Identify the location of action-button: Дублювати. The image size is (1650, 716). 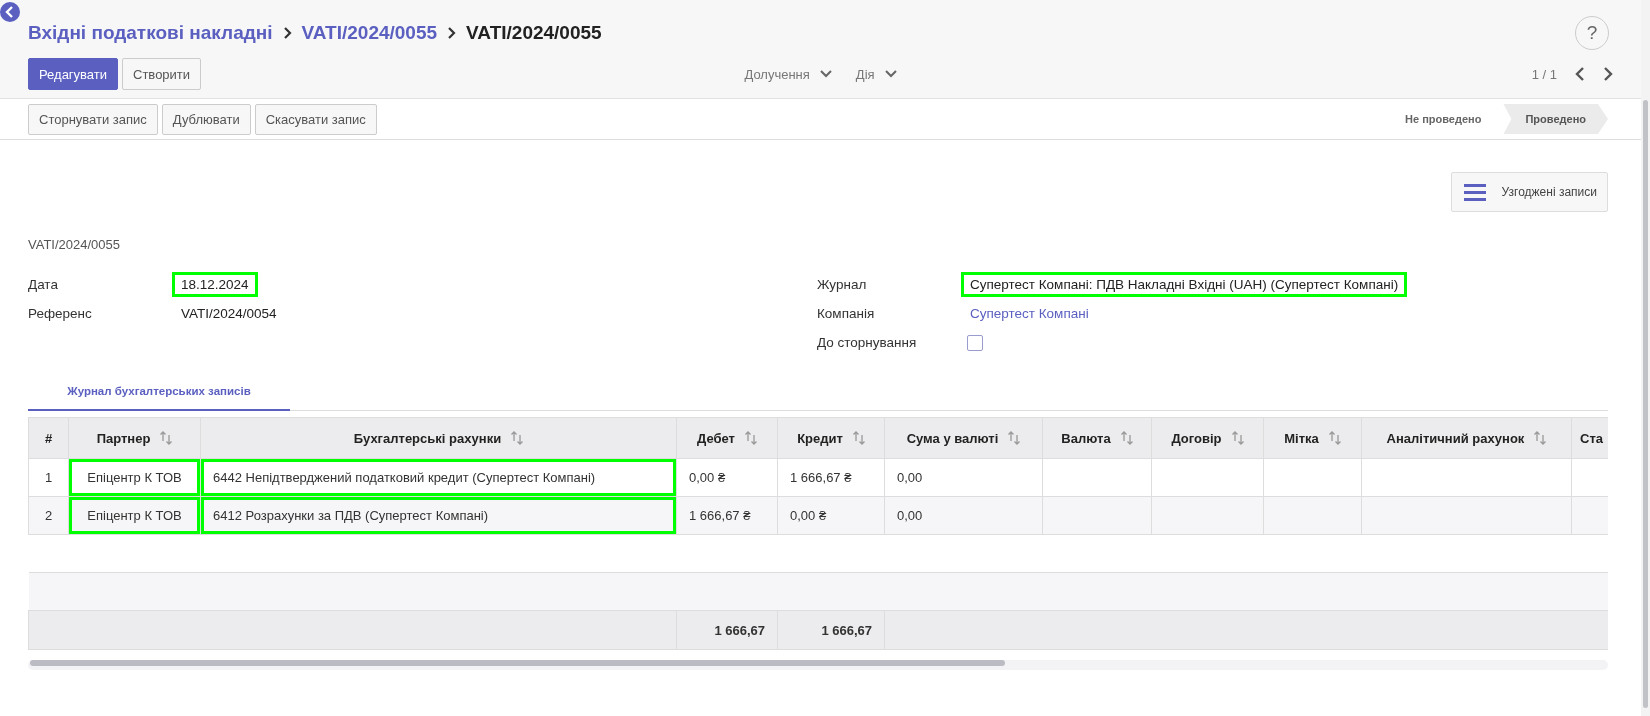
(206, 119).